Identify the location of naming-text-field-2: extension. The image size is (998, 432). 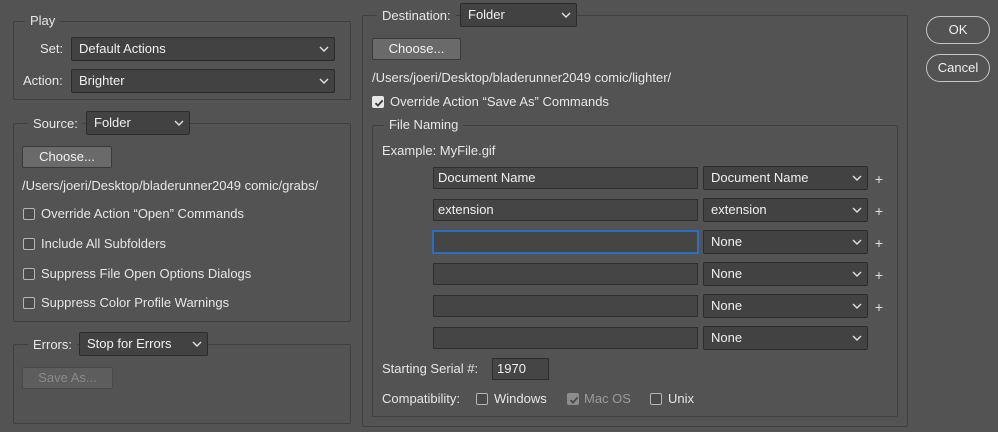
(565, 210).